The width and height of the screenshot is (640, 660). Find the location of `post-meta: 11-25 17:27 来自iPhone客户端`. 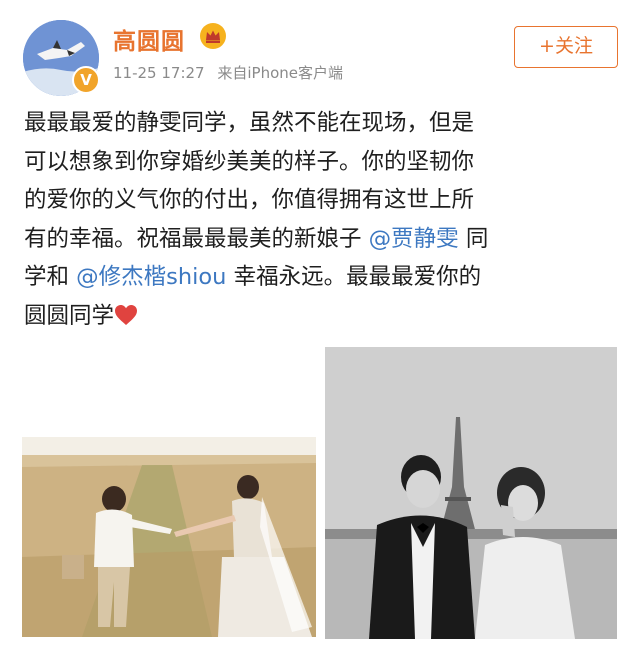

post-meta: 11-25 17:27 来自iPhone客户端 is located at coordinates (232, 72).